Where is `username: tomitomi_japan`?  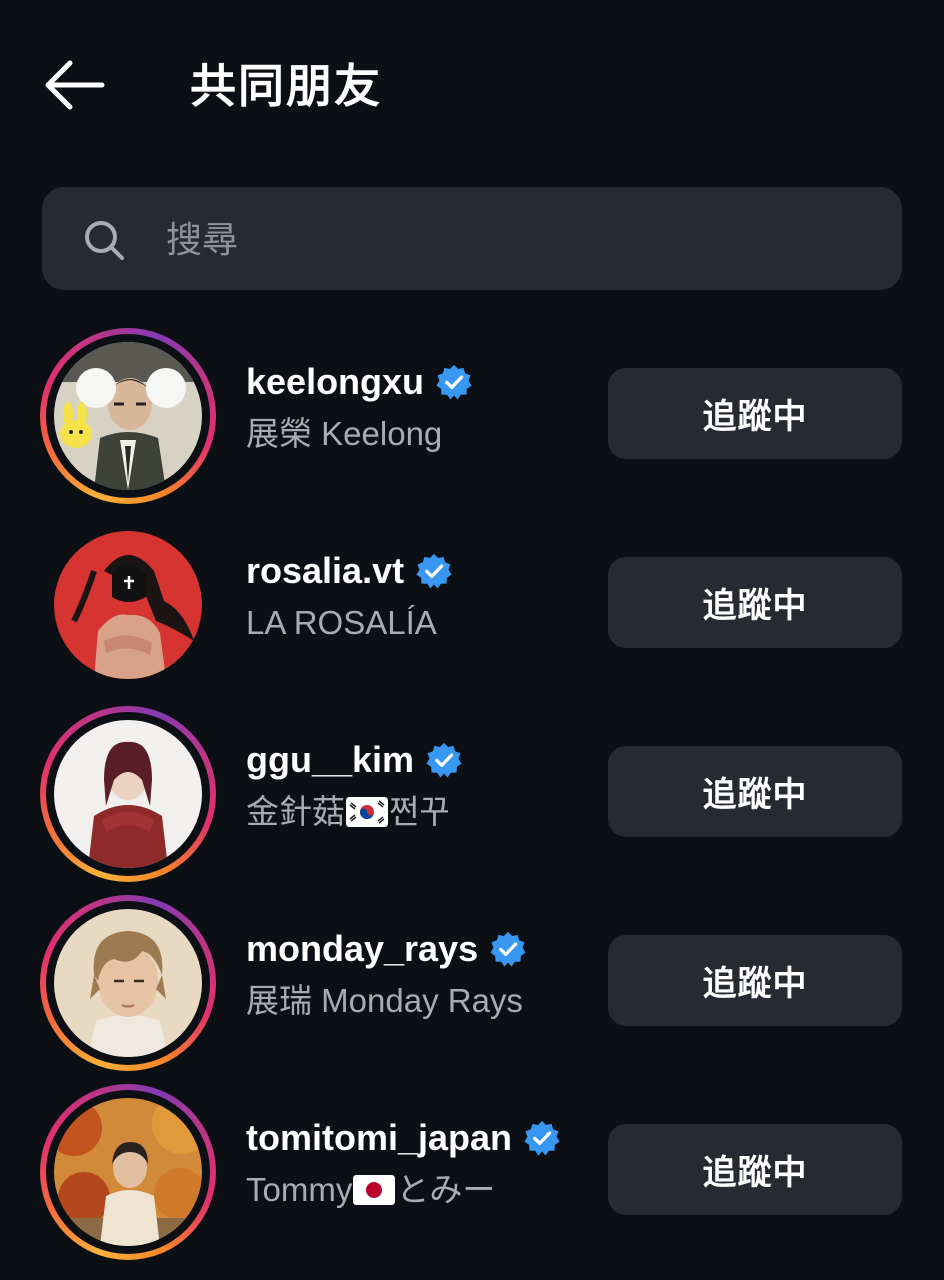 username: tomitomi_japan is located at coordinates (379, 1138).